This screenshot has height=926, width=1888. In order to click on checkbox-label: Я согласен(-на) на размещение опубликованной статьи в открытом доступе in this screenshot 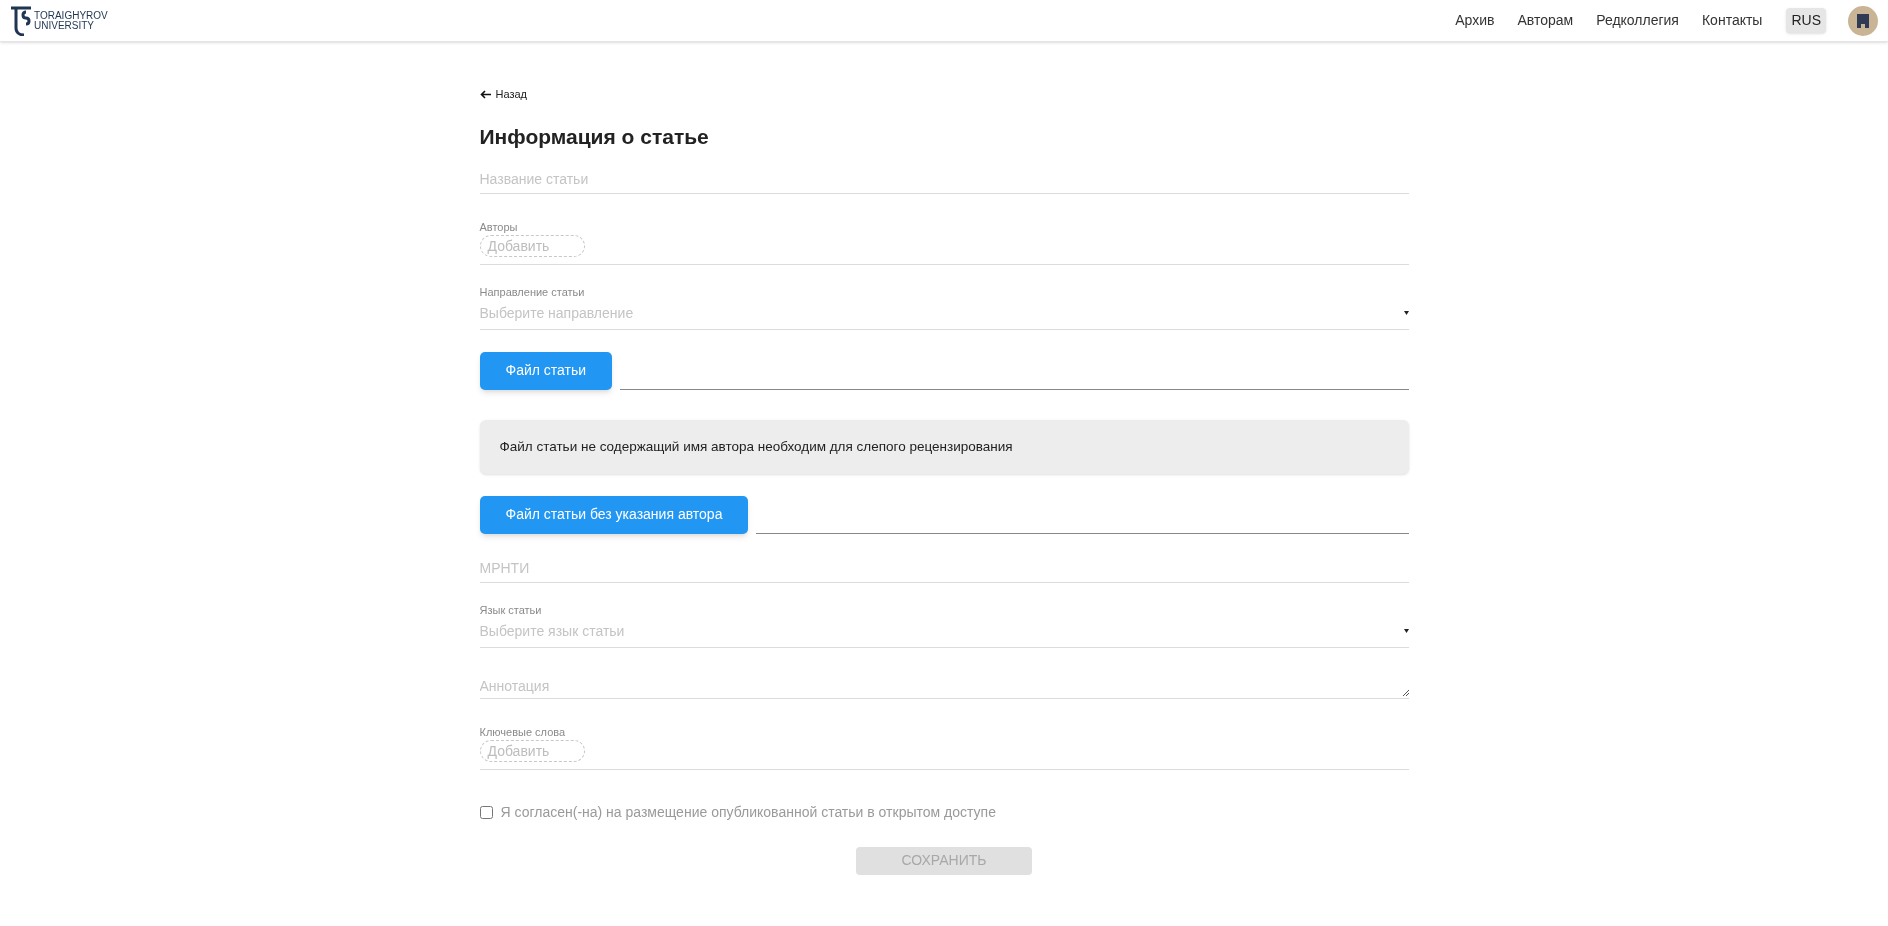, I will do `click(748, 812)`.